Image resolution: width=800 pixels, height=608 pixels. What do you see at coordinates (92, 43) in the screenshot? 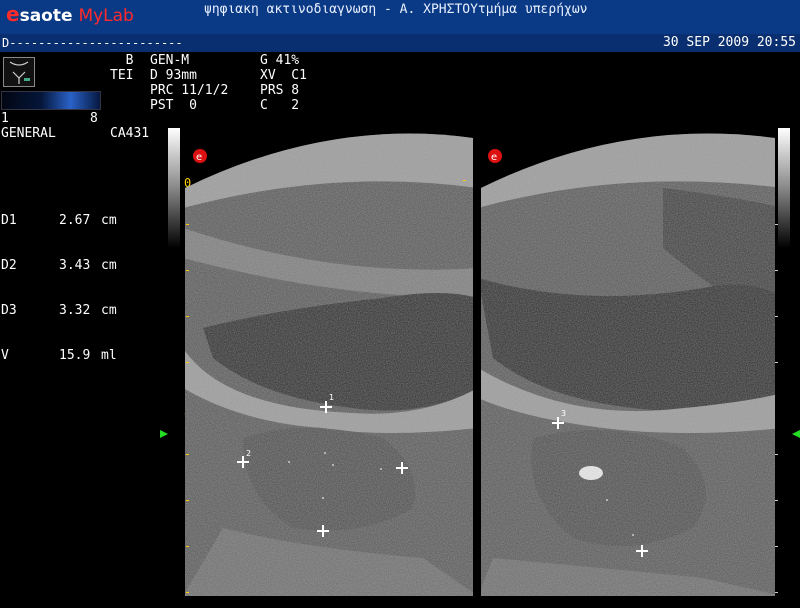
I see `patient-id-line: D------------------------` at bounding box center [92, 43].